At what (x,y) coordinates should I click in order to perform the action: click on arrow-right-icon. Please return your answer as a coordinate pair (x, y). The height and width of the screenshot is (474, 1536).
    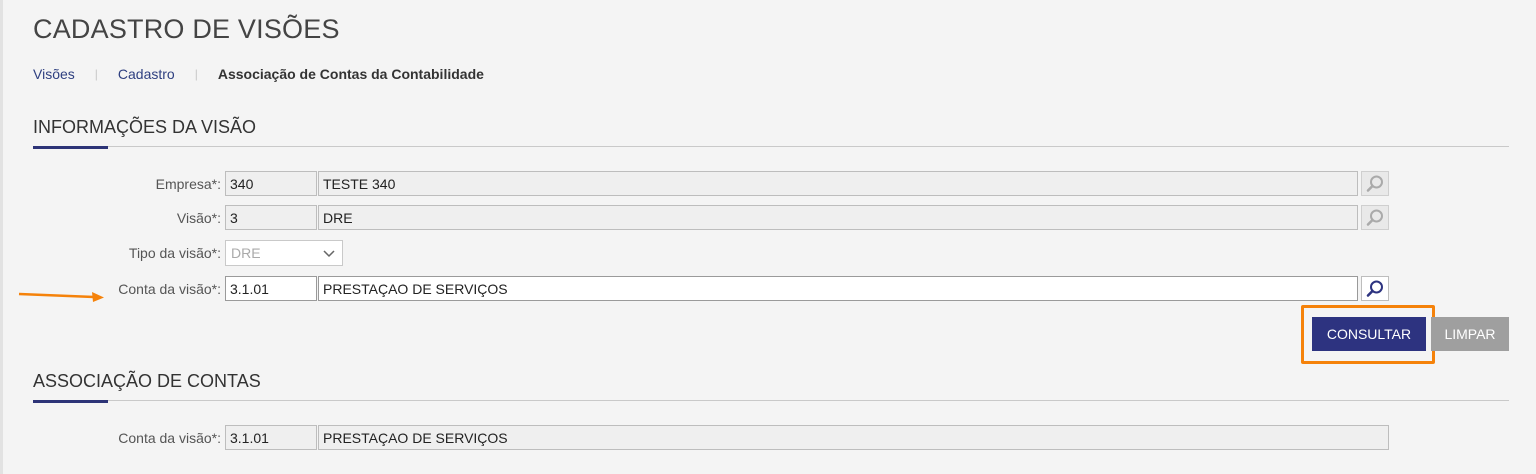
    Looking at the image, I should click on (61, 297).